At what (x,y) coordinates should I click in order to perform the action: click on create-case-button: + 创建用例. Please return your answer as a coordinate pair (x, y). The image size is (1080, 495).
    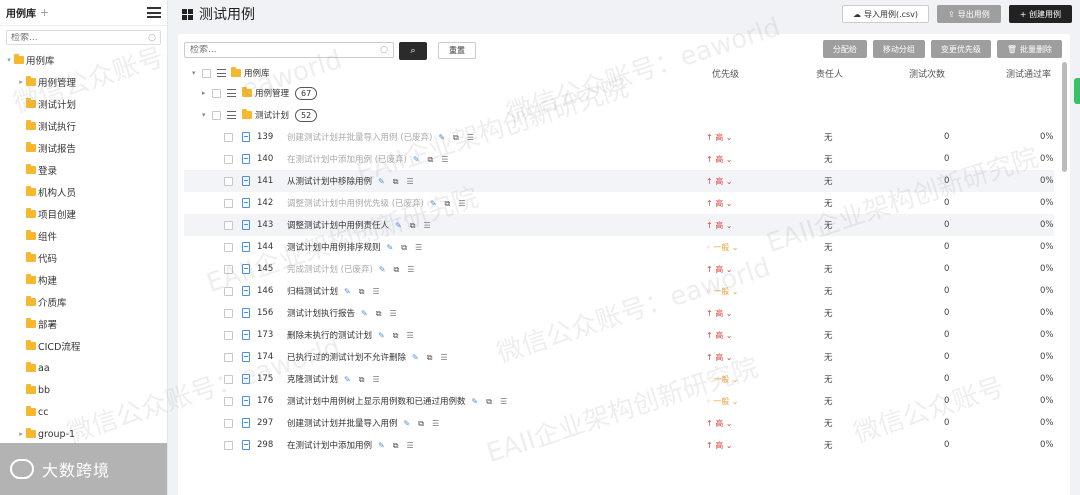
    Looking at the image, I should click on (1040, 14).